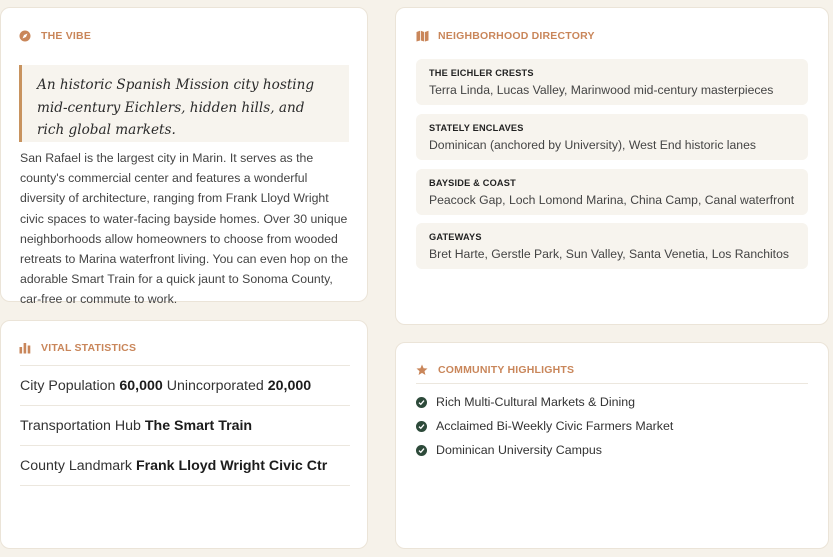  I want to click on highlight-item: Dominican University Campus, so click(509, 450).